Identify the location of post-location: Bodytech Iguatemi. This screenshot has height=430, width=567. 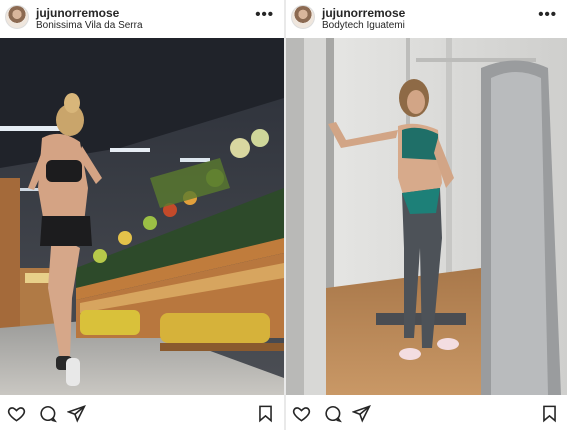
(363, 25).